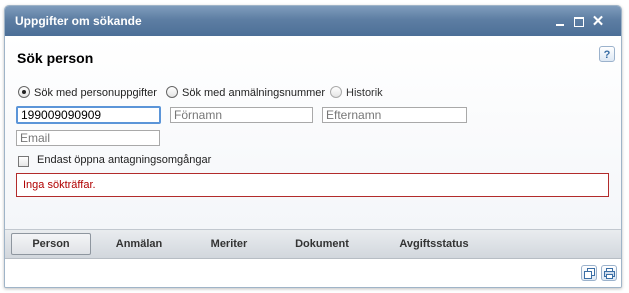 The height and width of the screenshot is (293, 629). Describe the element at coordinates (94, 93) in the screenshot. I see `radio-search-by-personal-data: Sök med personuppgifter` at that location.